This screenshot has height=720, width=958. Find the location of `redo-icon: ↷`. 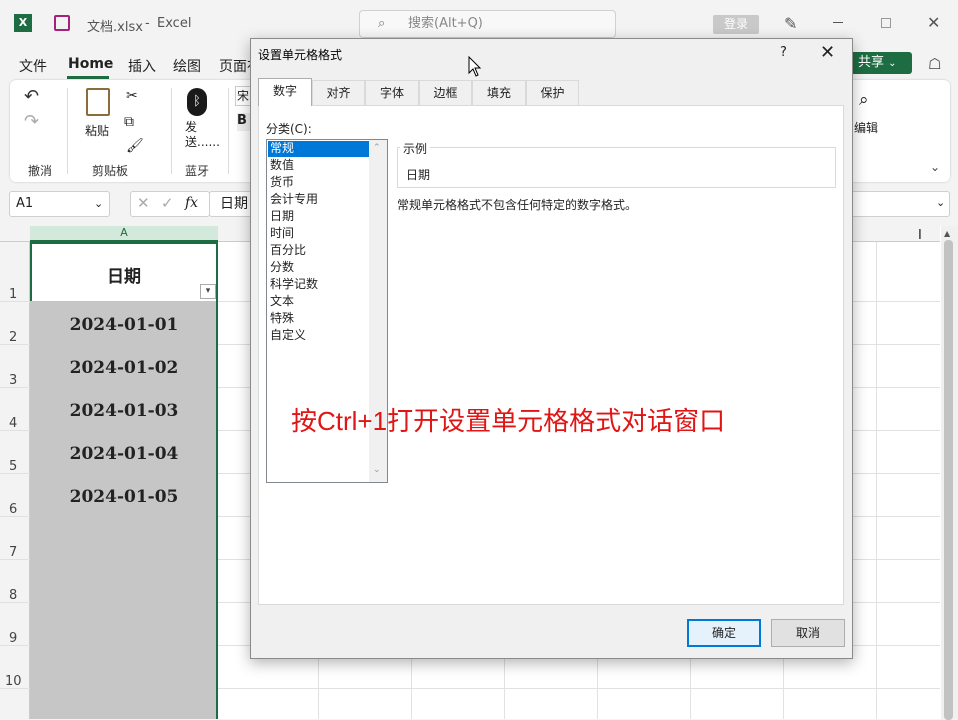

redo-icon: ↷ is located at coordinates (31, 121).